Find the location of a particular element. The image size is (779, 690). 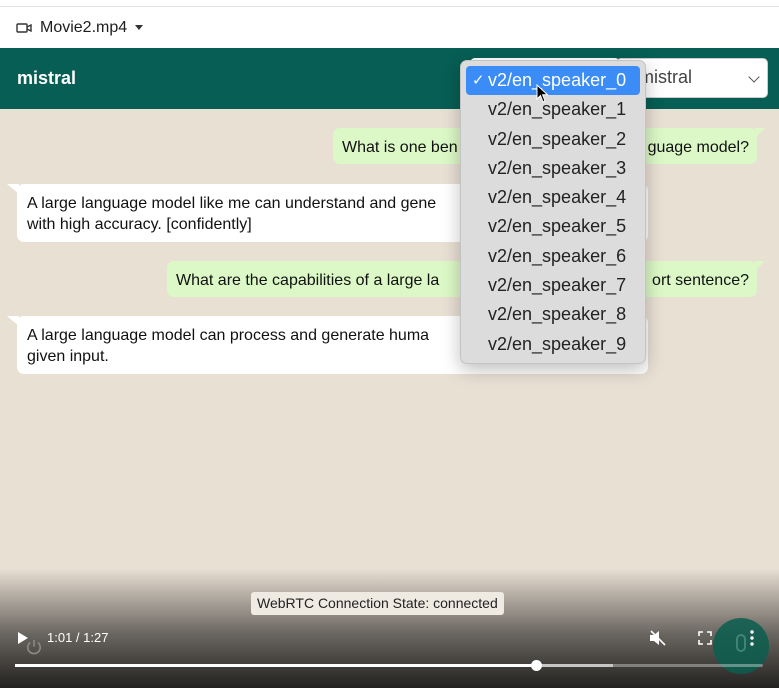

file-bar: Movie2.mp4 is located at coordinates (389, 27).